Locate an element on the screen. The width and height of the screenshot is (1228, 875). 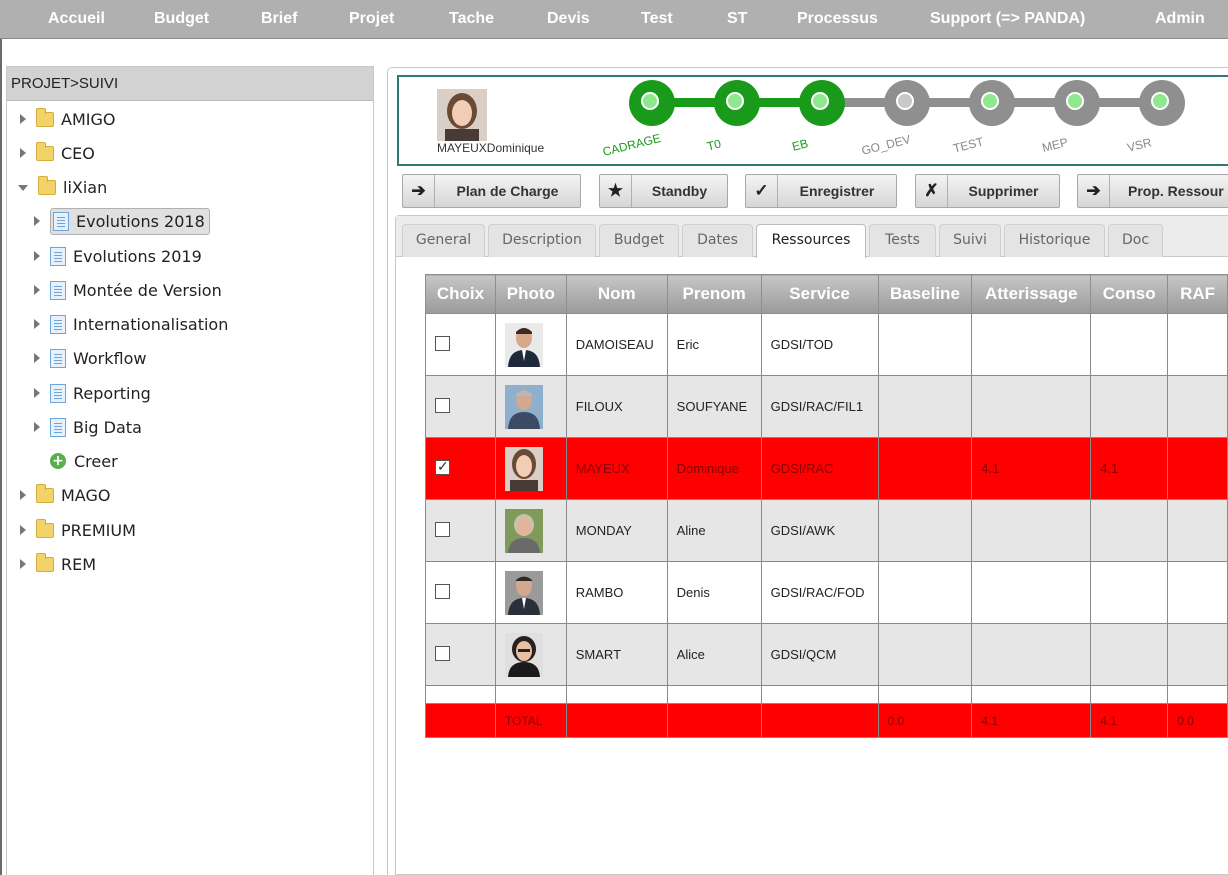
photo-cell is located at coordinates (530, 530).